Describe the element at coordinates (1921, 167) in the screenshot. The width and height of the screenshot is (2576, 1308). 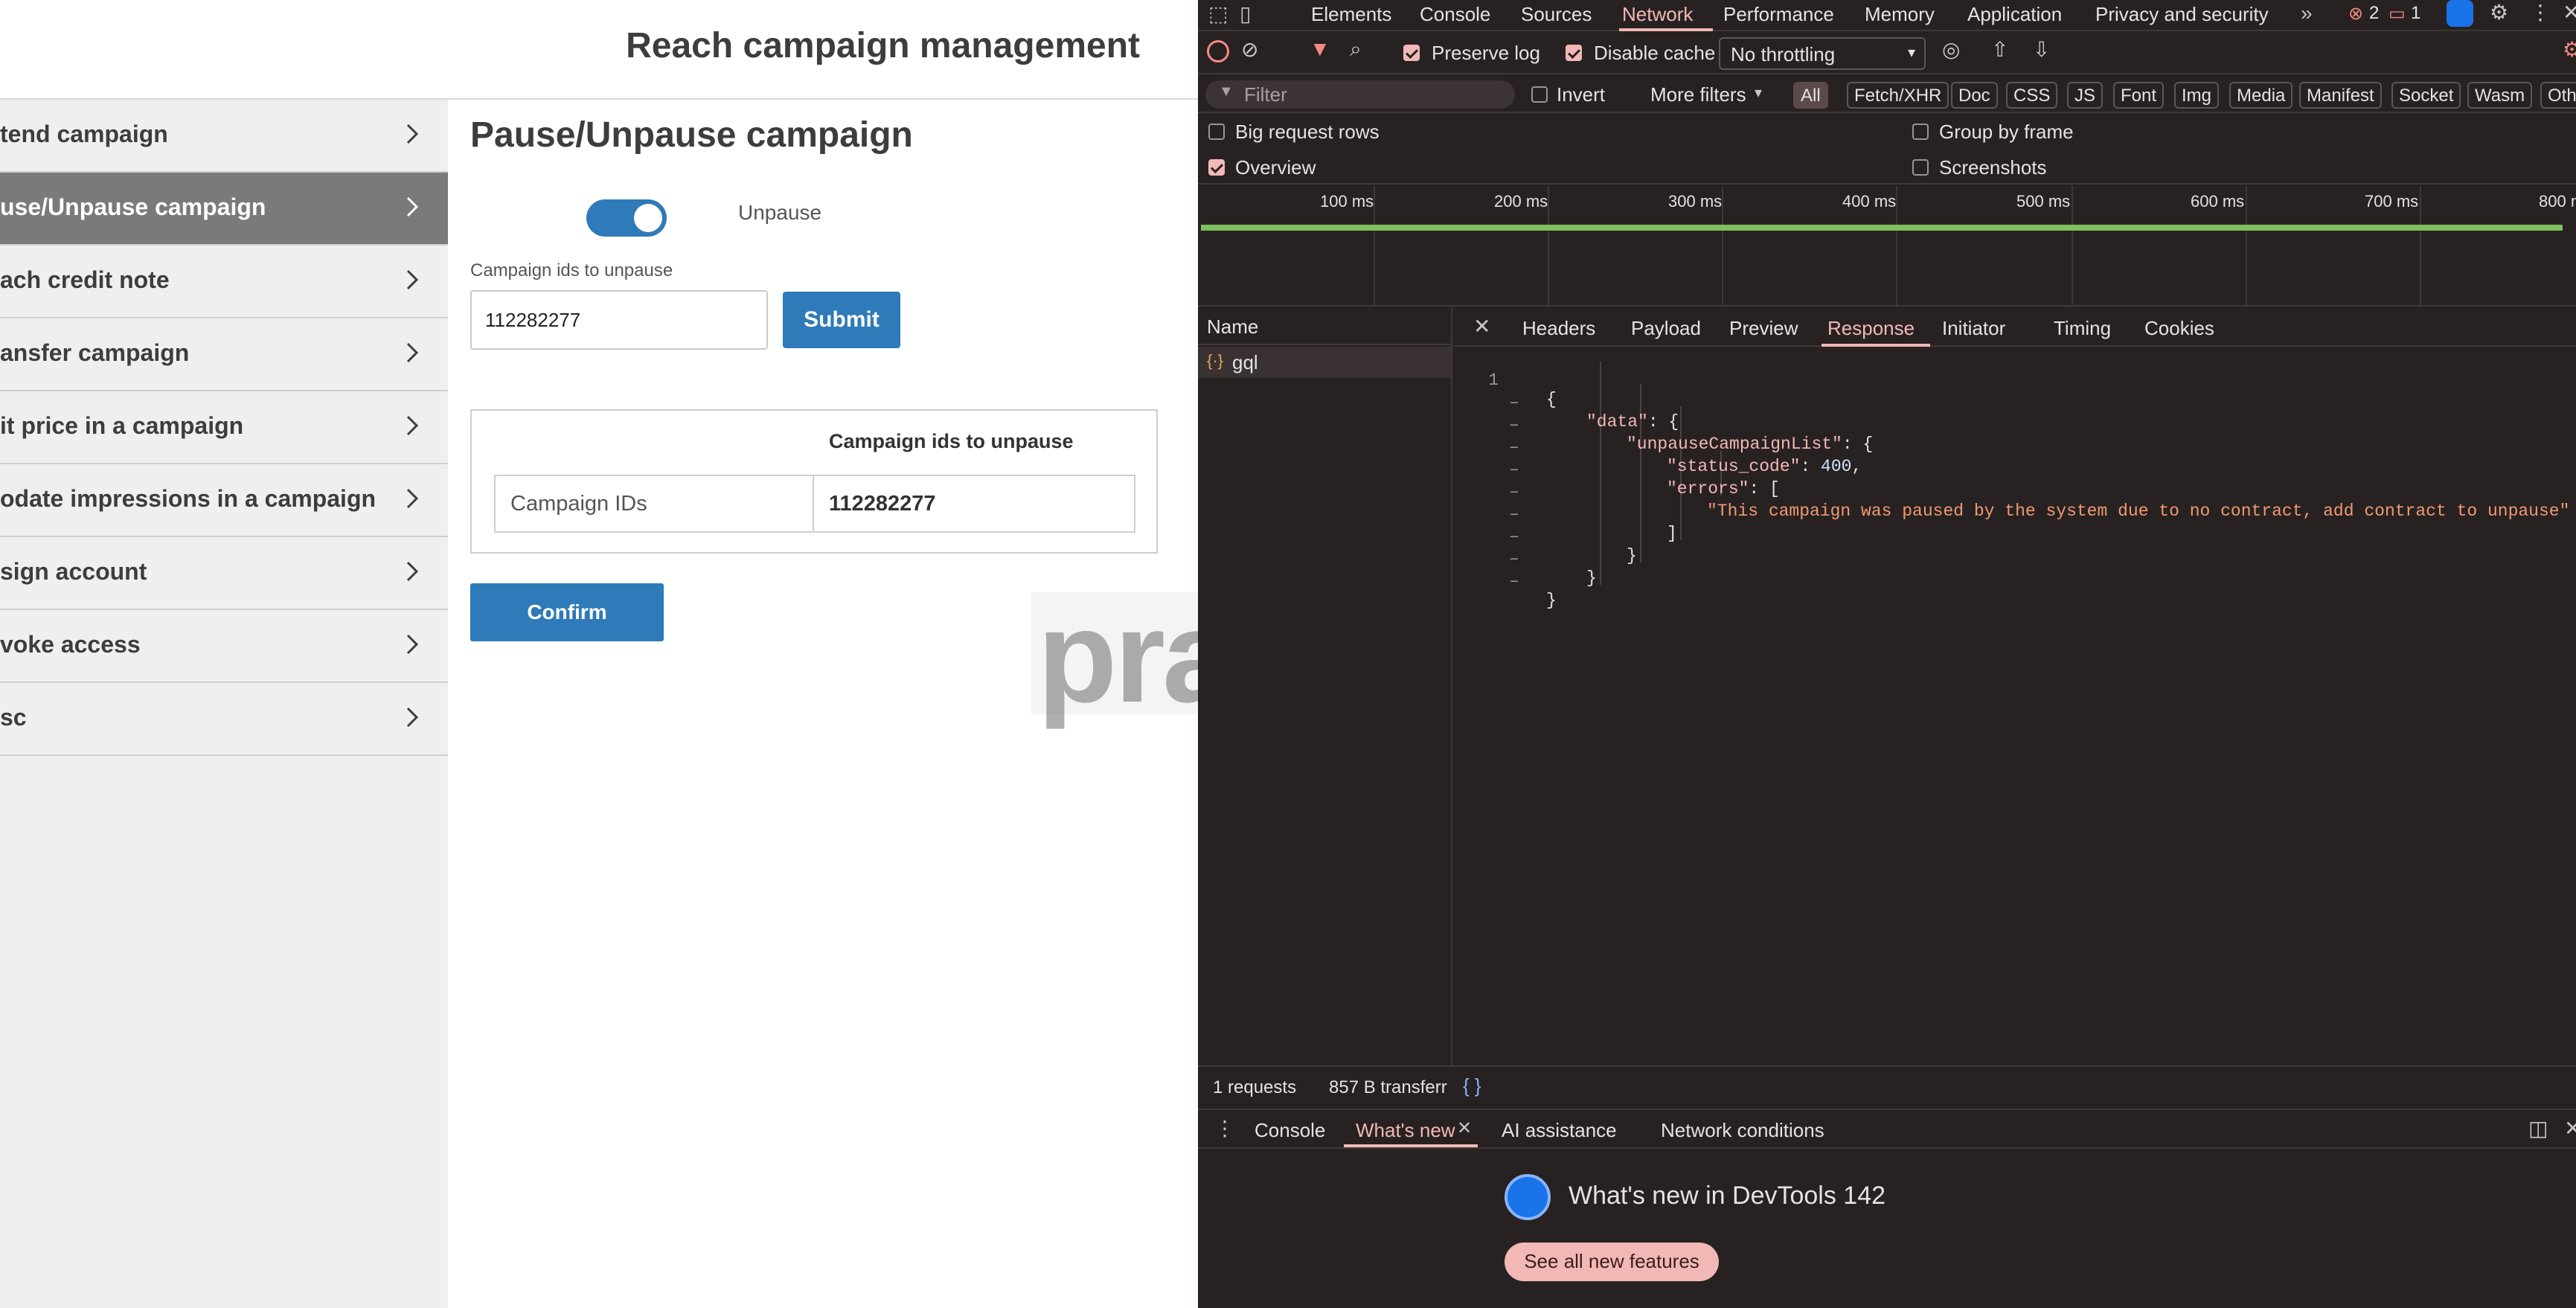
I see `screenshots-checkbox` at that location.